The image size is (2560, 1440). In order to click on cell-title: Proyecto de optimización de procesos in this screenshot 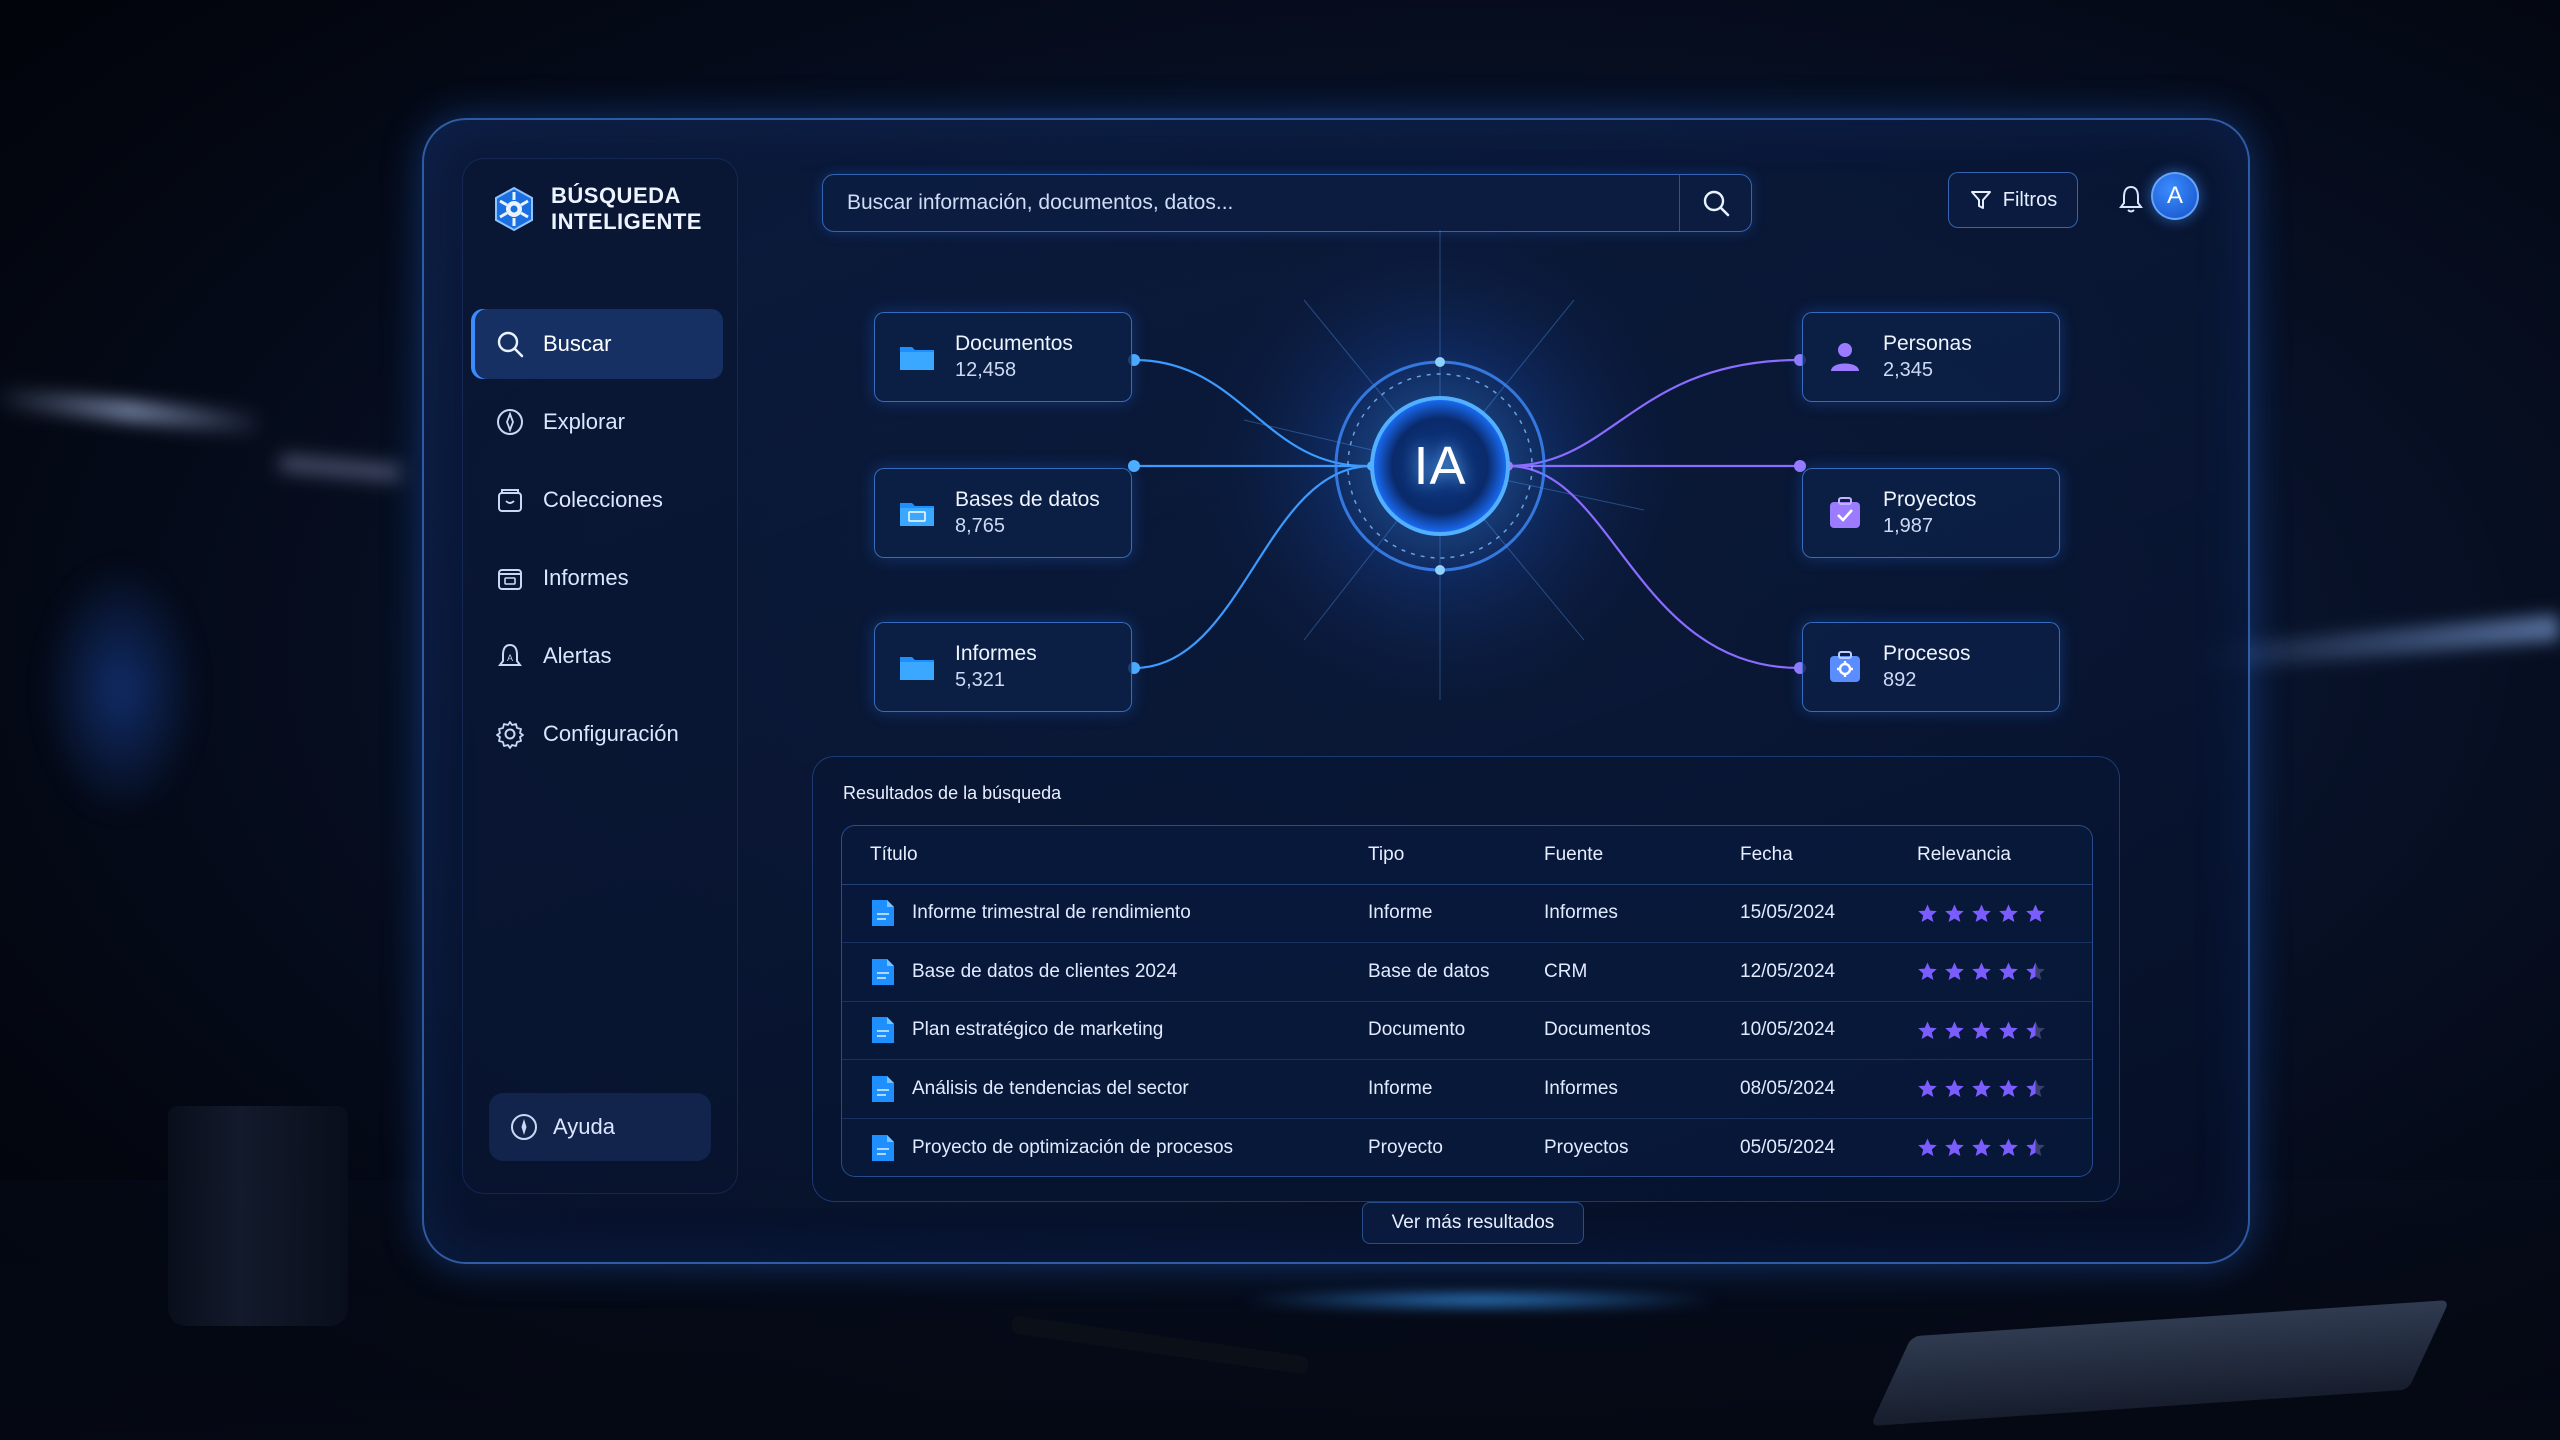, I will do `click(1105, 1147)`.